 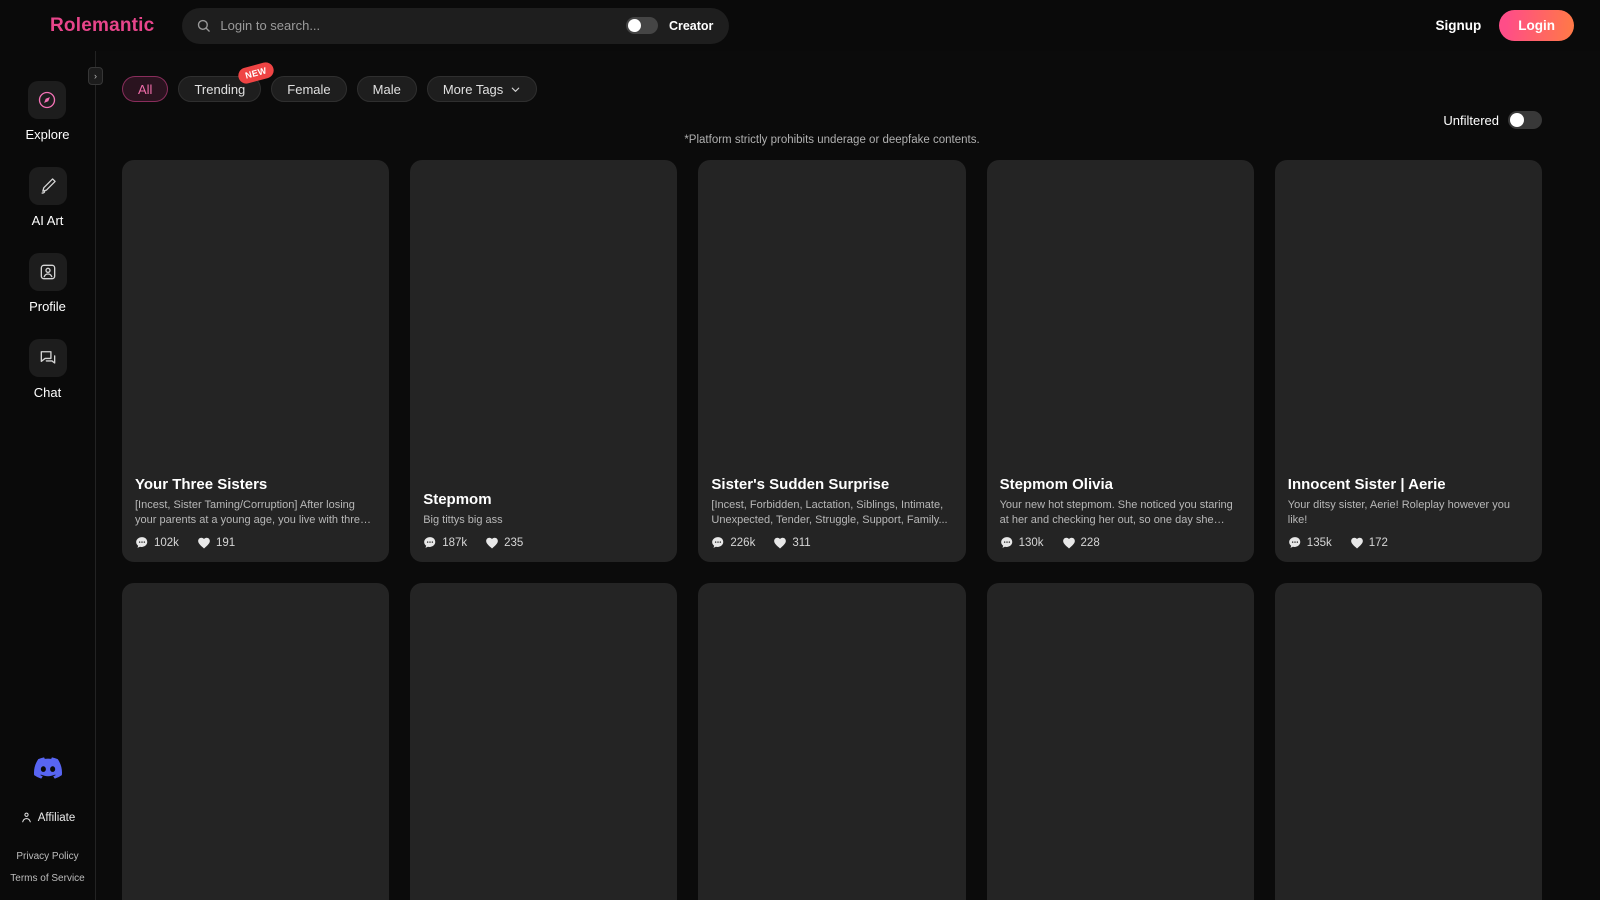 What do you see at coordinates (47, 856) in the screenshot?
I see `privacy-policy-link: Privacy Policy` at bounding box center [47, 856].